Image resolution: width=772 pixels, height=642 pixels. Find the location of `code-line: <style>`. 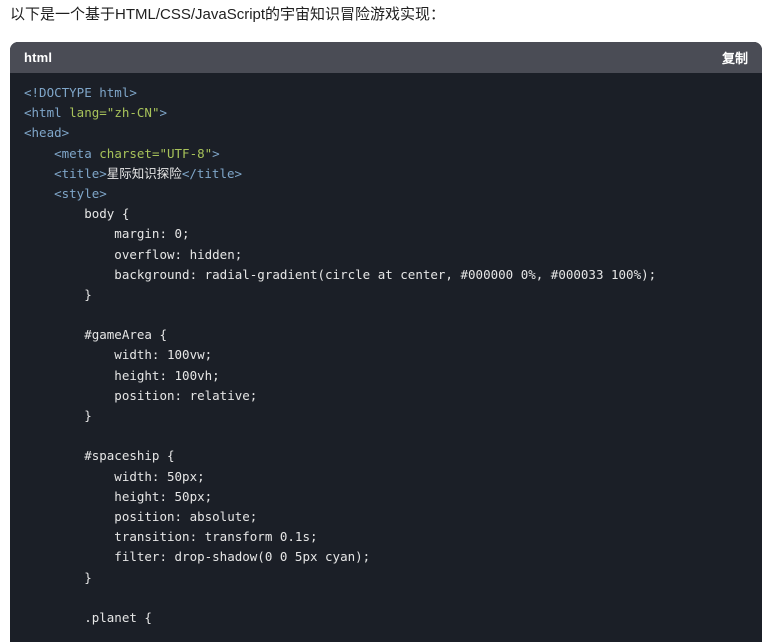

code-line: <style> is located at coordinates (393, 194).